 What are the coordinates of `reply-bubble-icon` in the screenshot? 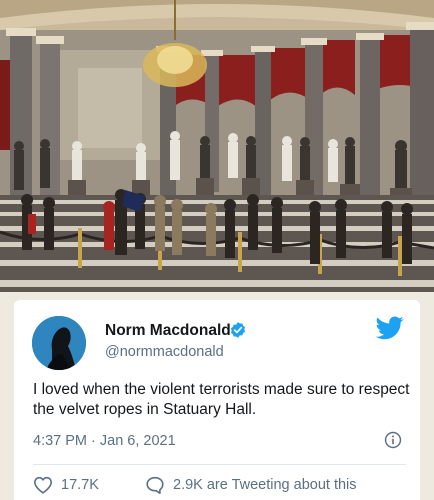 It's located at (155, 485).